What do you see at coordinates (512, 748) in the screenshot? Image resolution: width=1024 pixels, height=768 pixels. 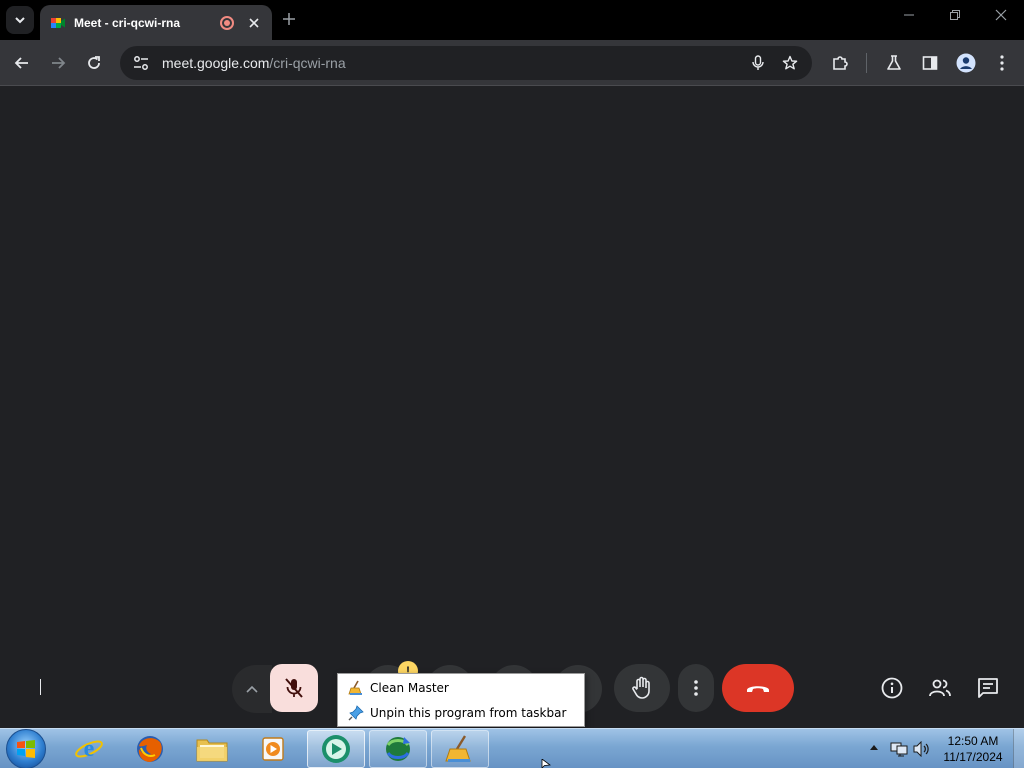 I see `windows-taskbar: e 12:50 AM 11/17/2024` at bounding box center [512, 748].